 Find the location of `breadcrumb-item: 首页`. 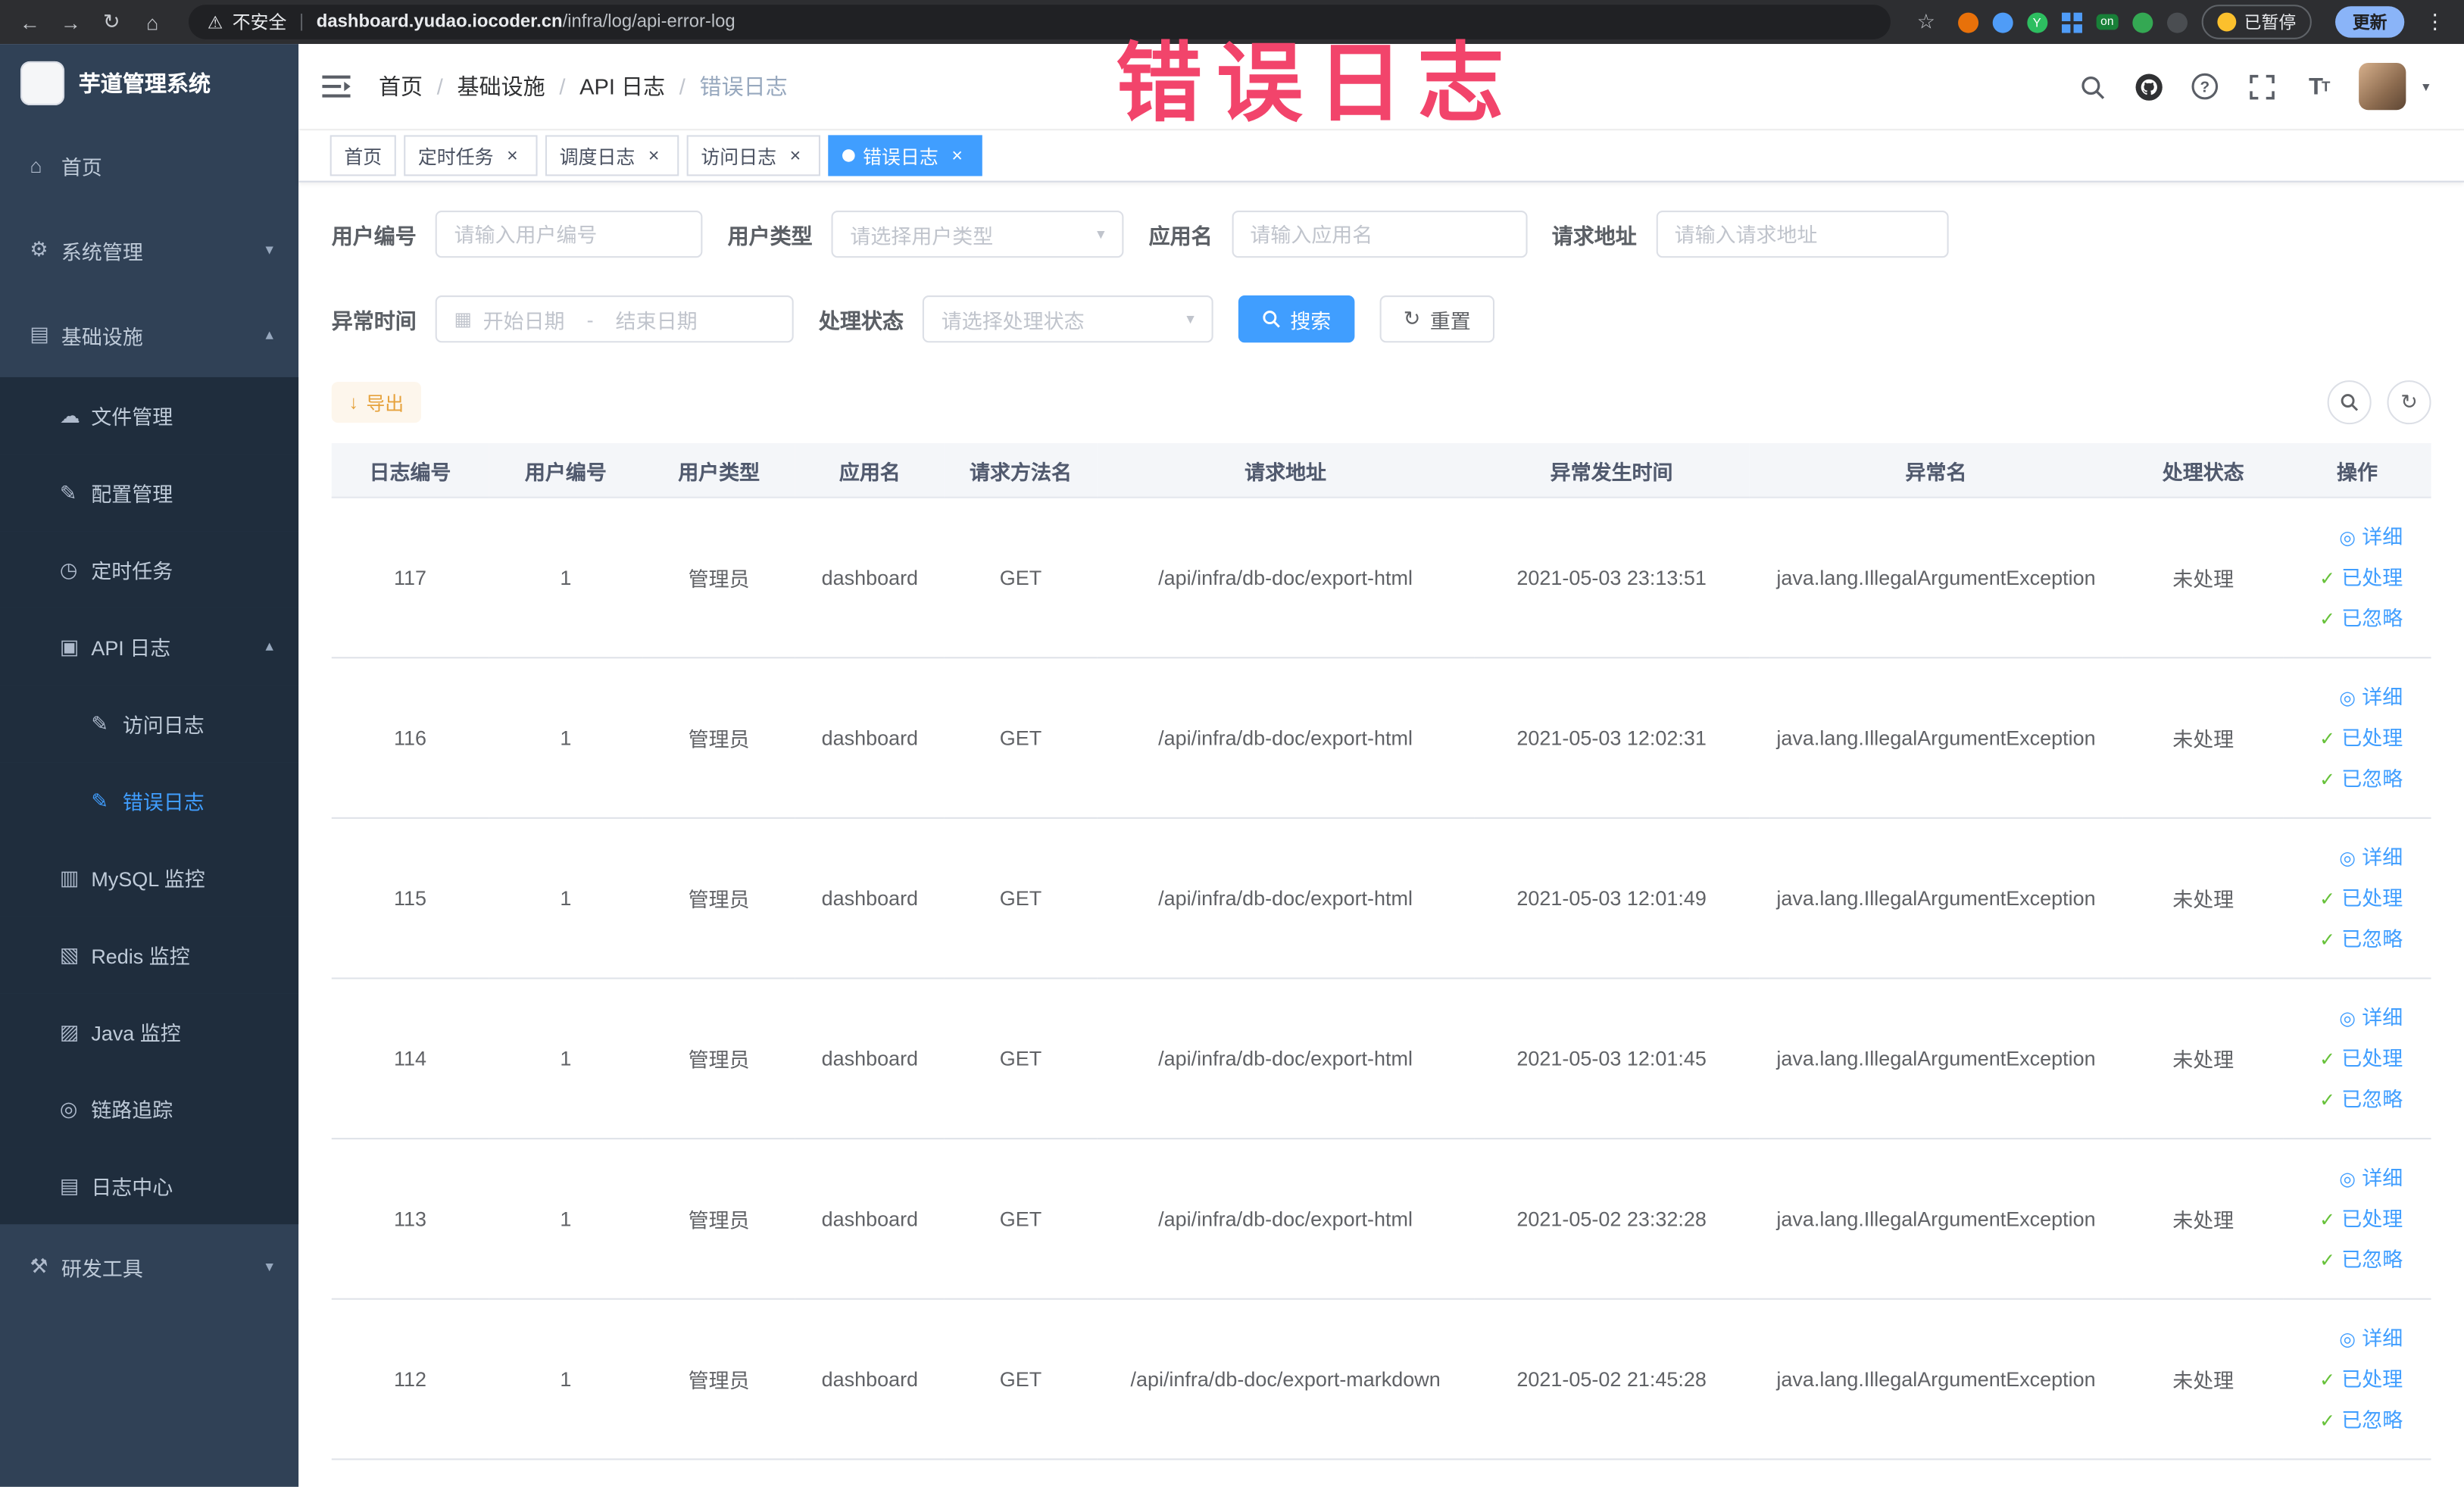

breadcrumb-item: 首页 is located at coordinates (401, 86).